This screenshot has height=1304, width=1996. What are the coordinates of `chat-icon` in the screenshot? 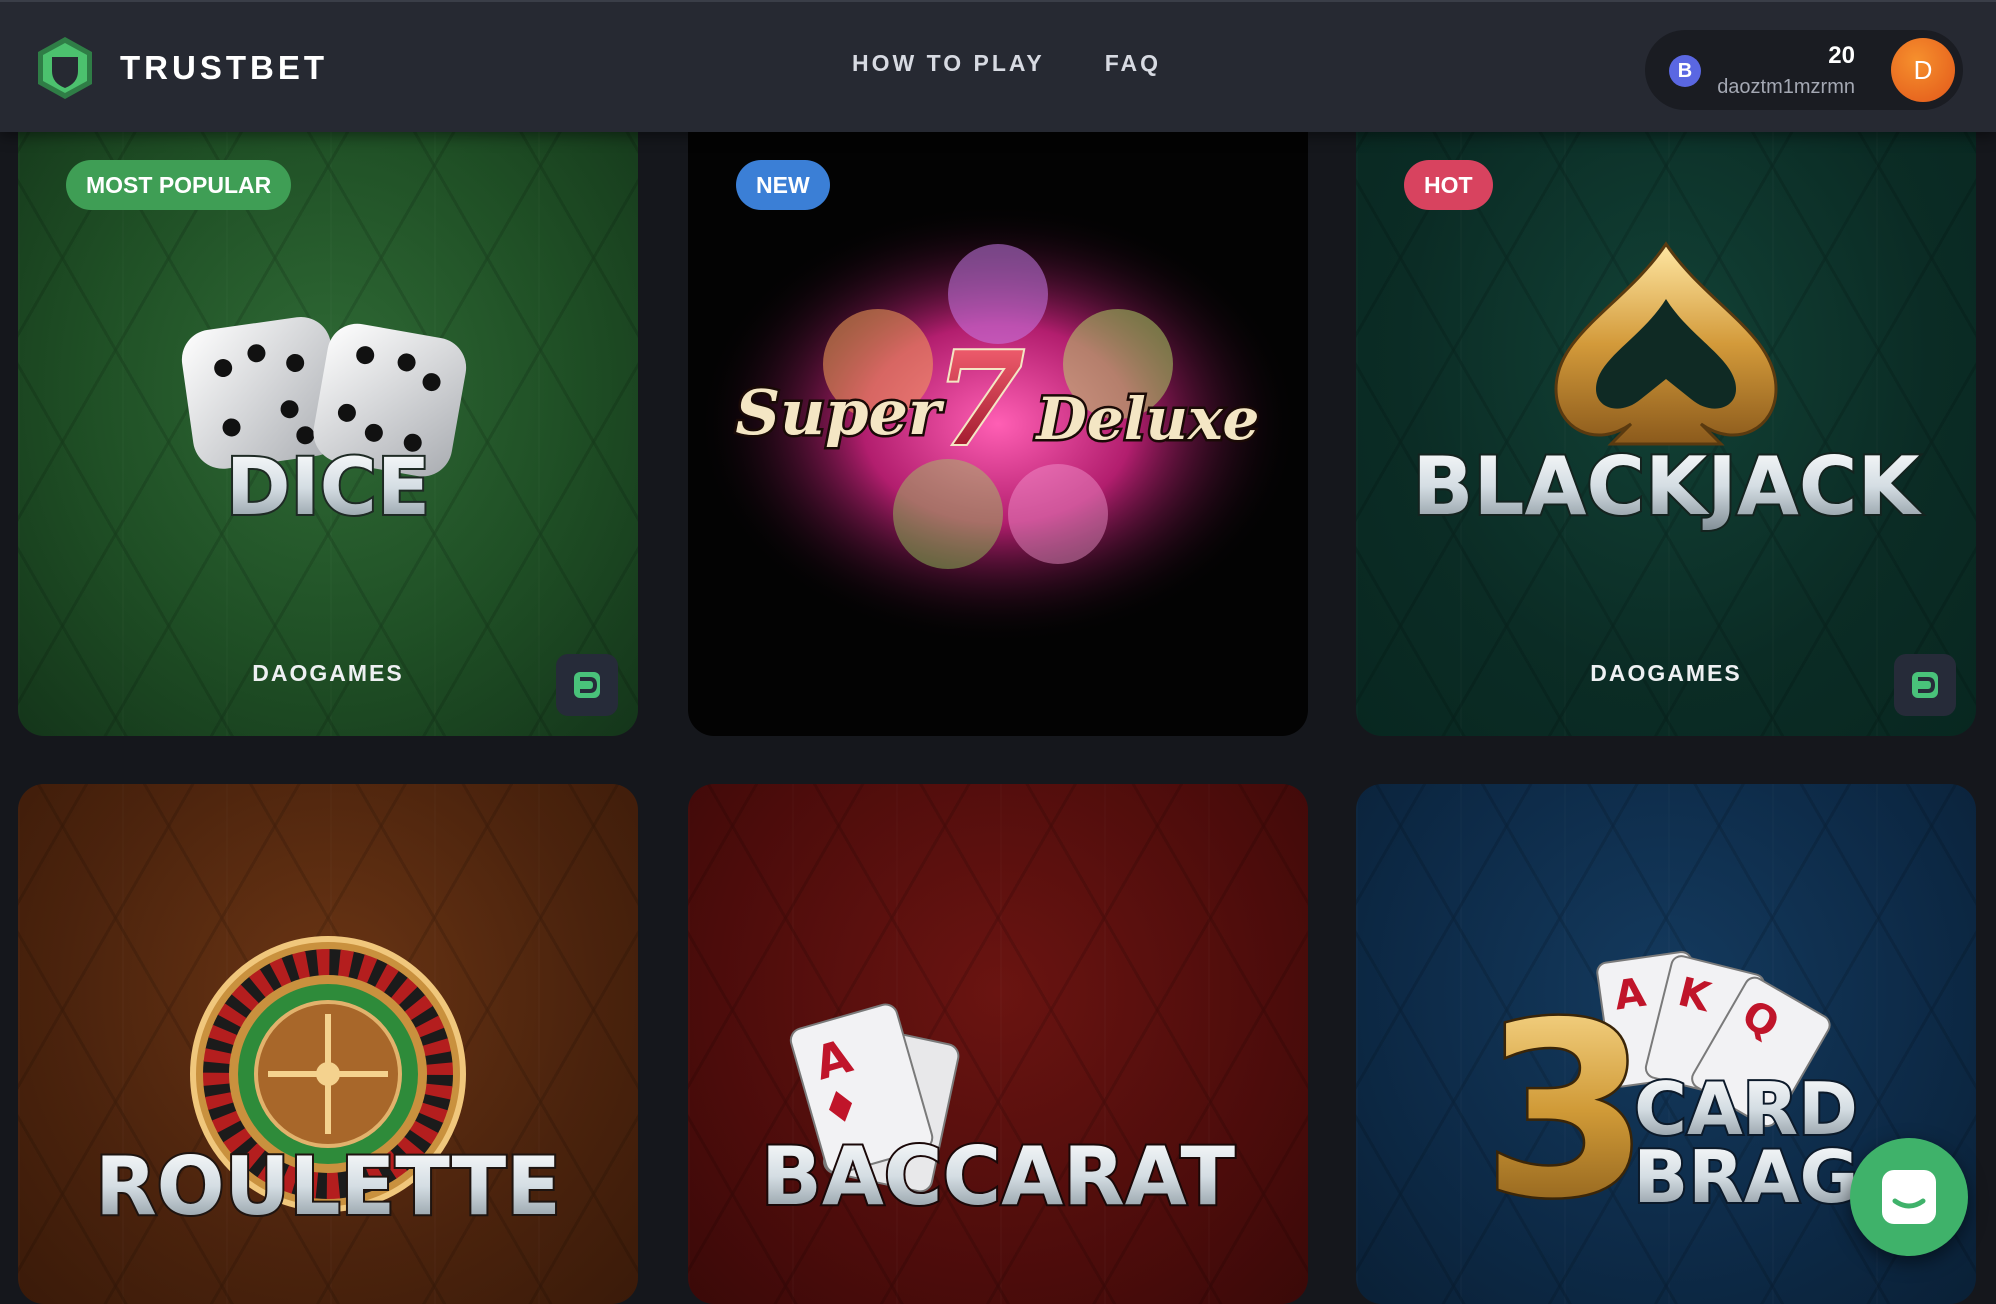 It's located at (1909, 1197).